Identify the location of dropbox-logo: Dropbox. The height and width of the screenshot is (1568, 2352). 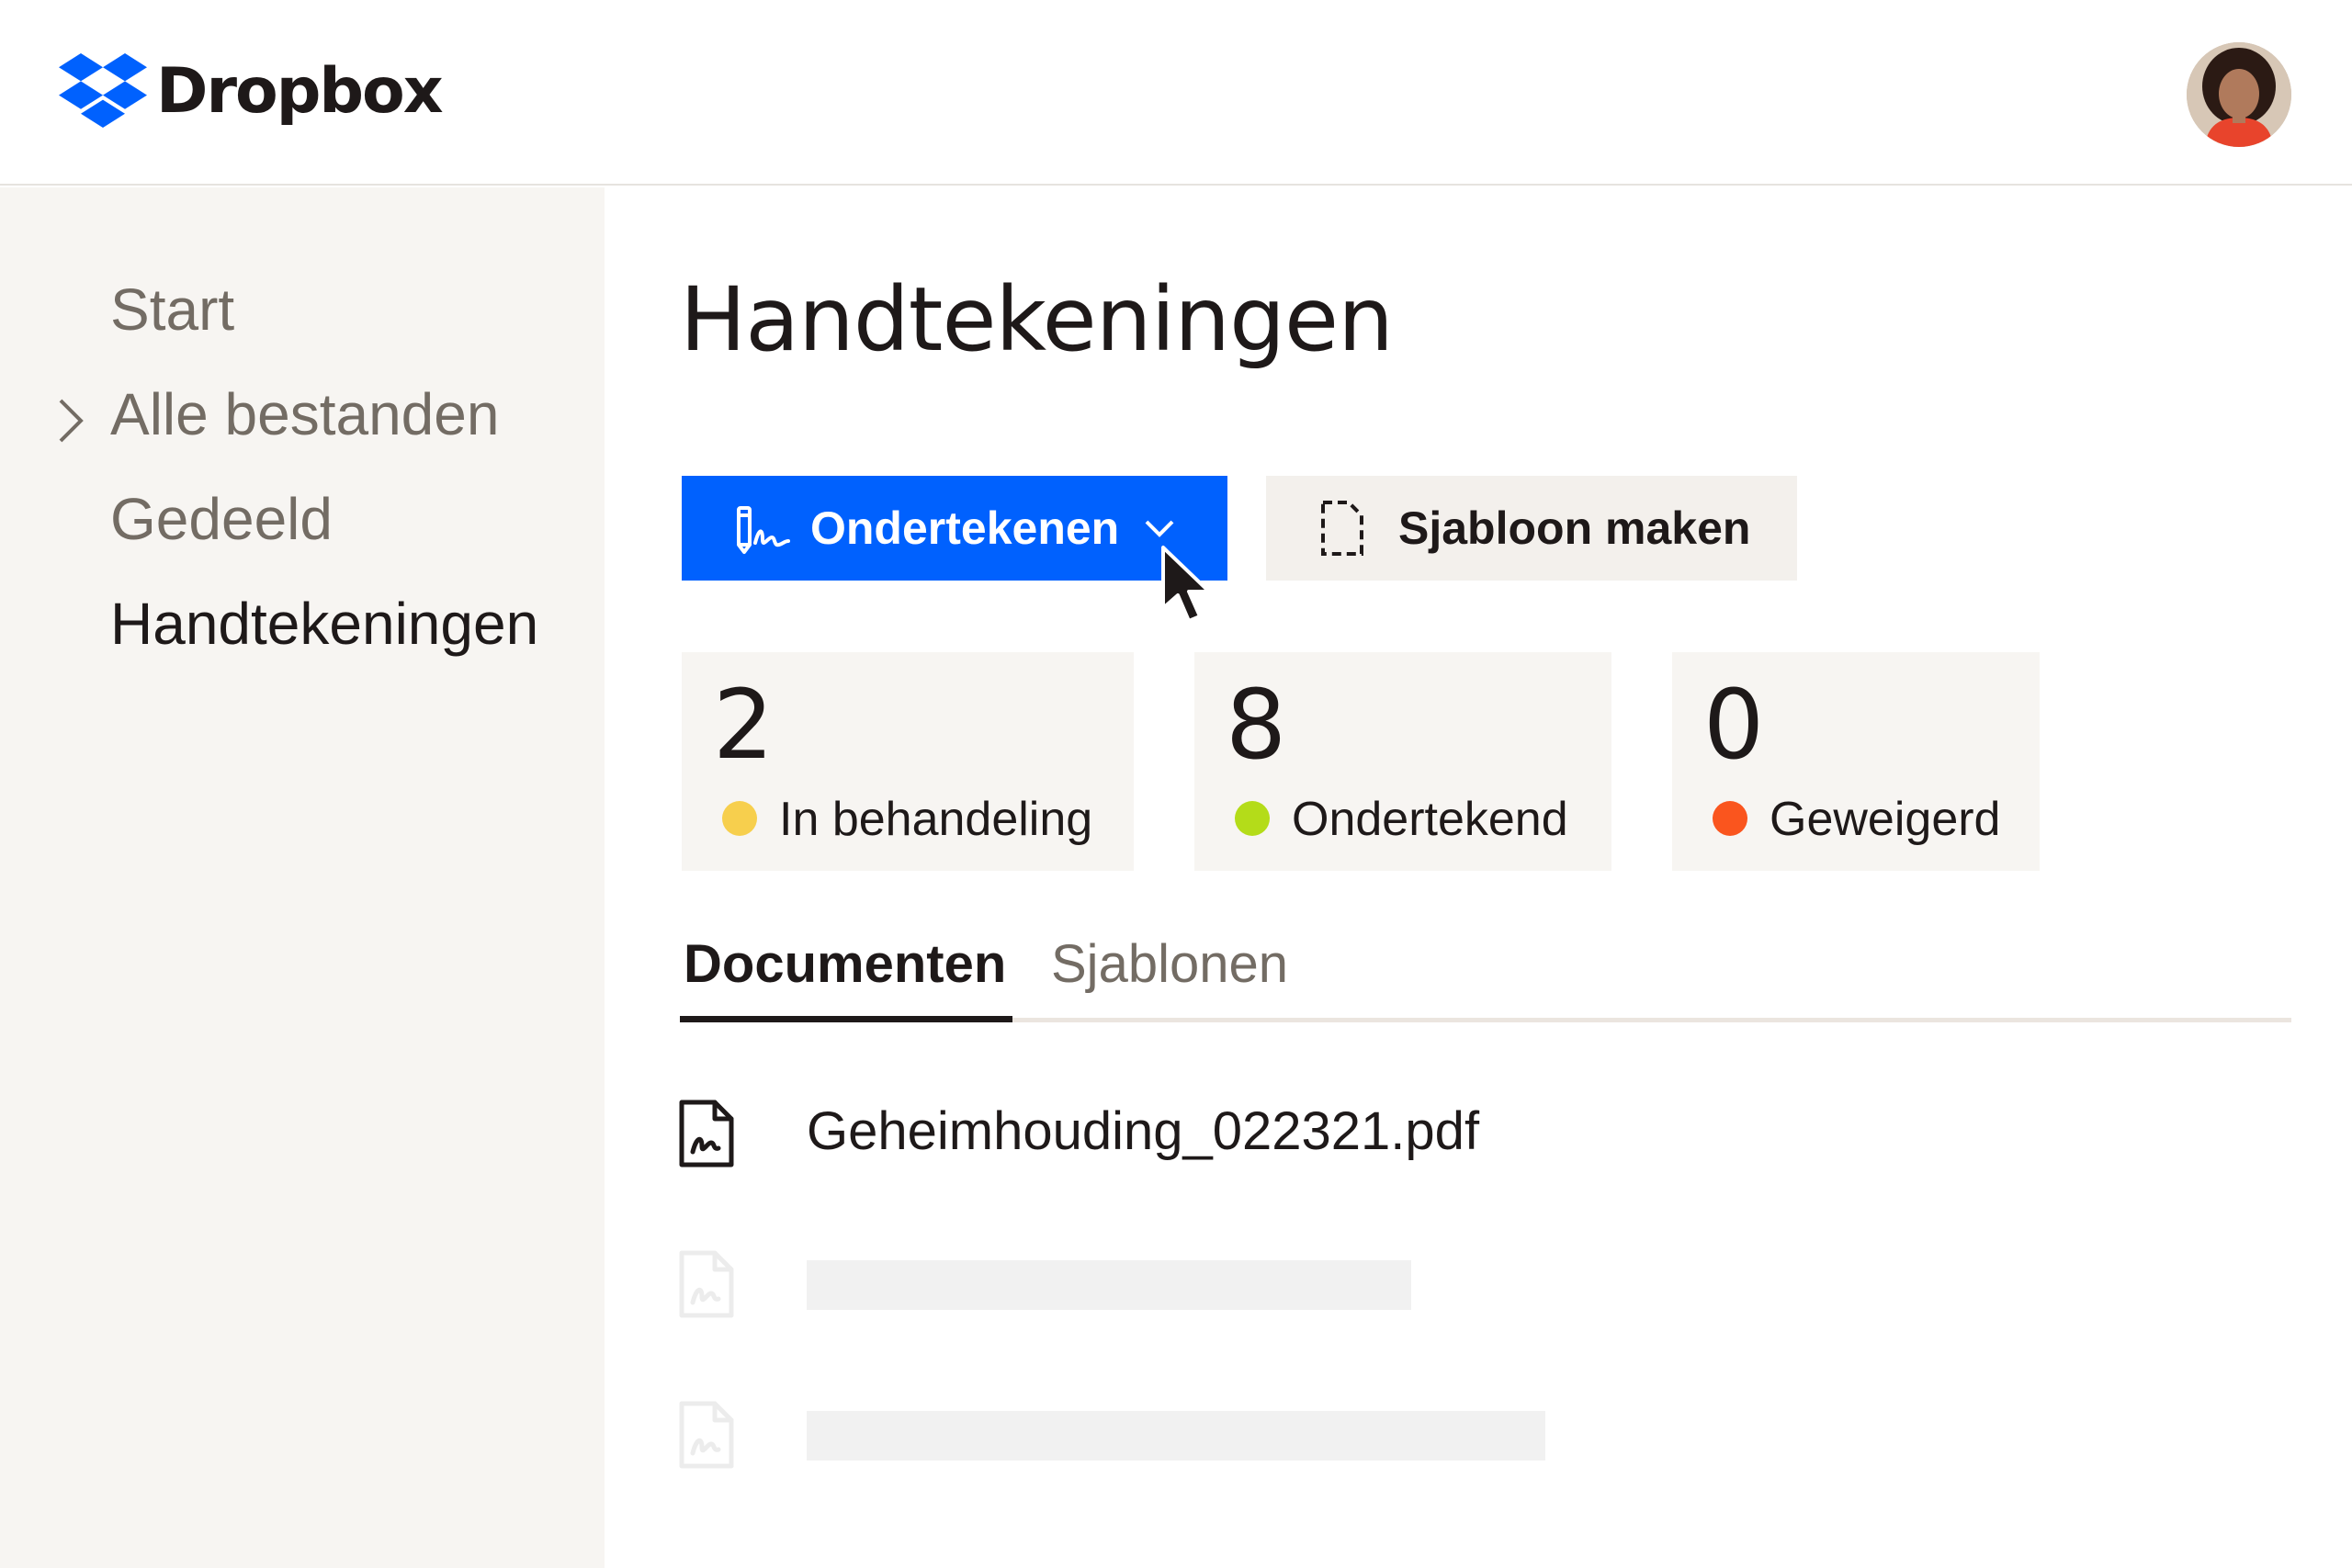
(251, 91).